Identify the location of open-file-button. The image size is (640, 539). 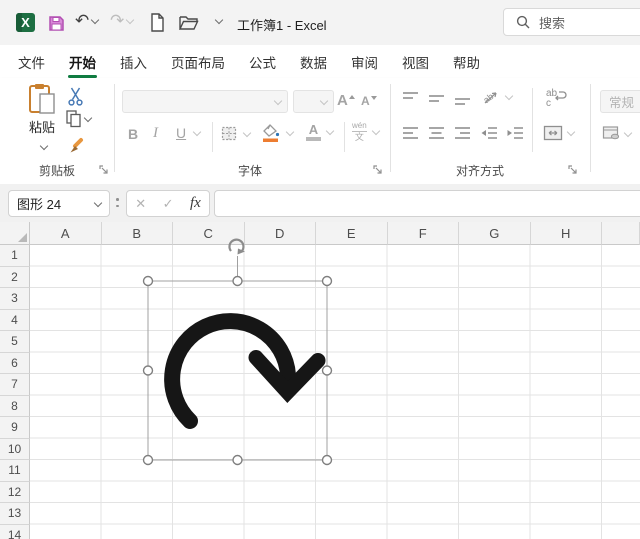
(189, 22).